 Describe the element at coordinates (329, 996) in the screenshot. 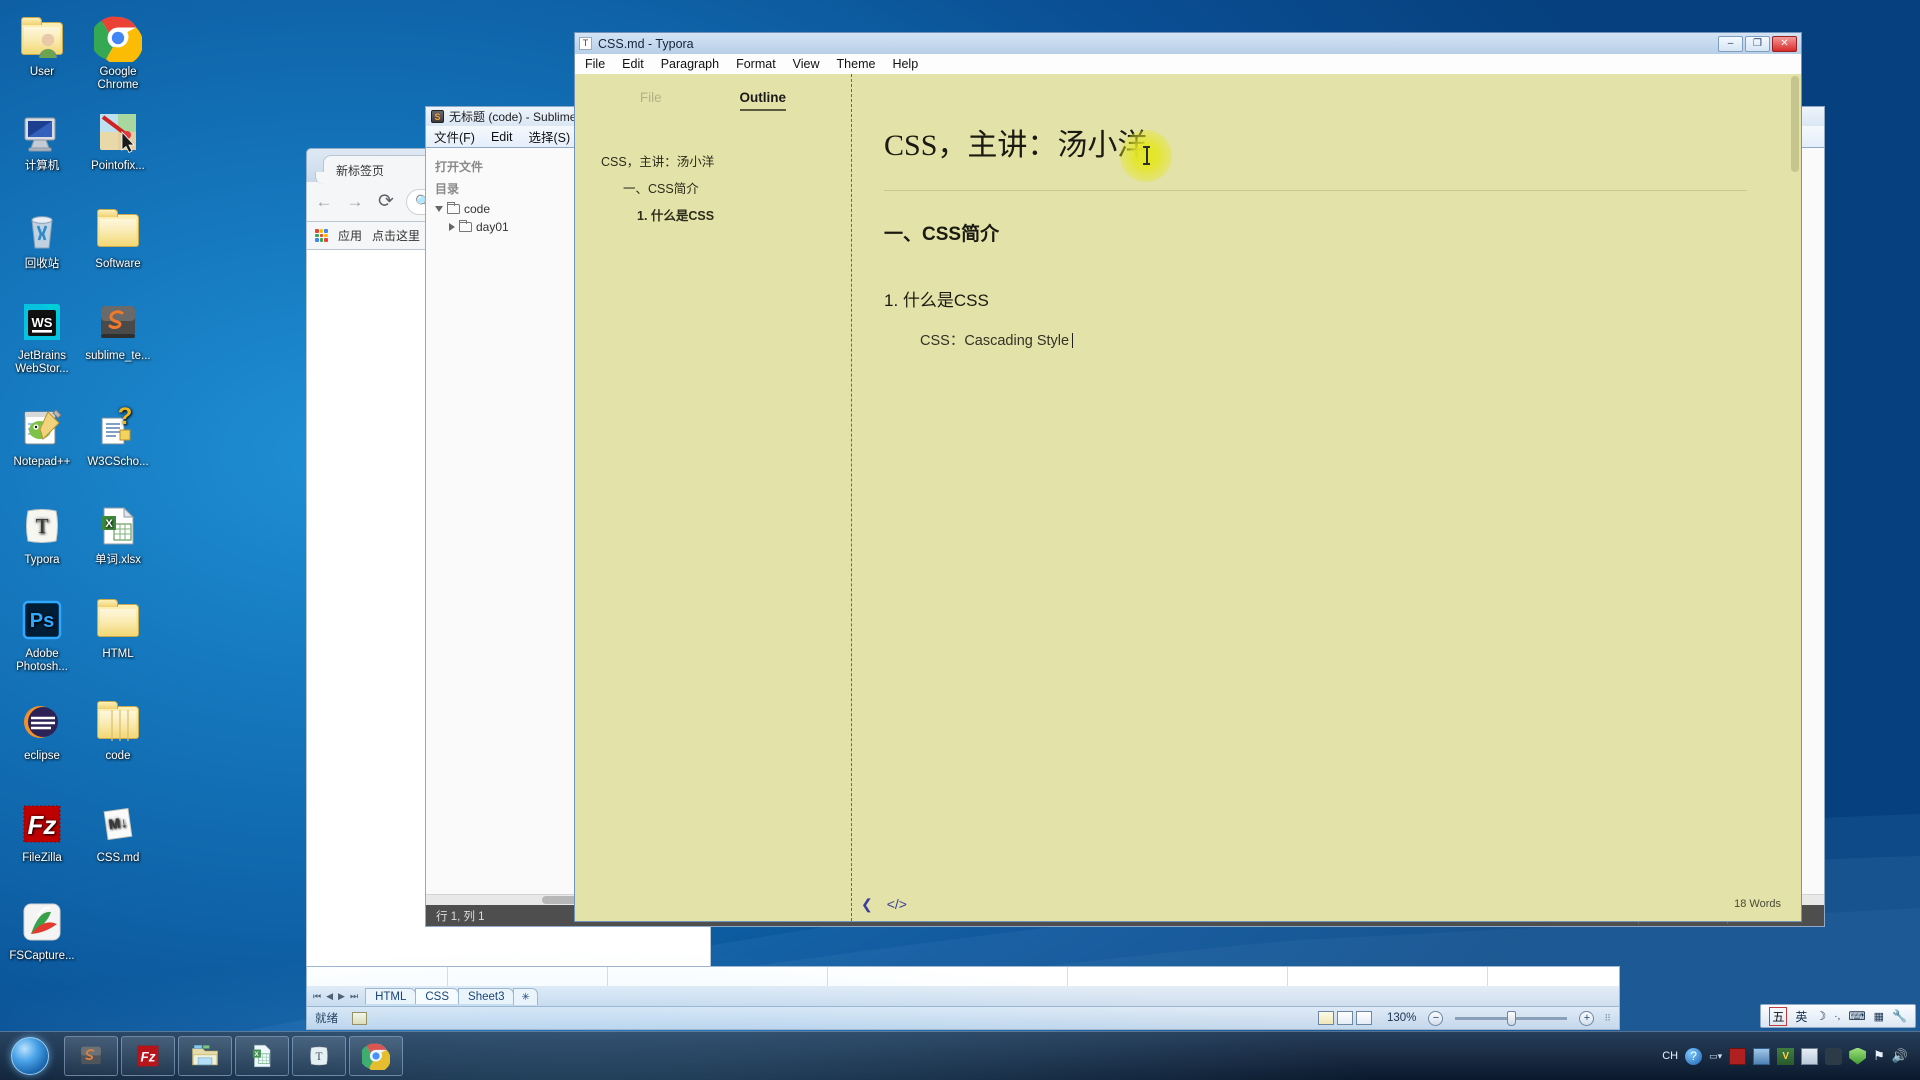

I see `nav-prev-icon: ◀` at that location.